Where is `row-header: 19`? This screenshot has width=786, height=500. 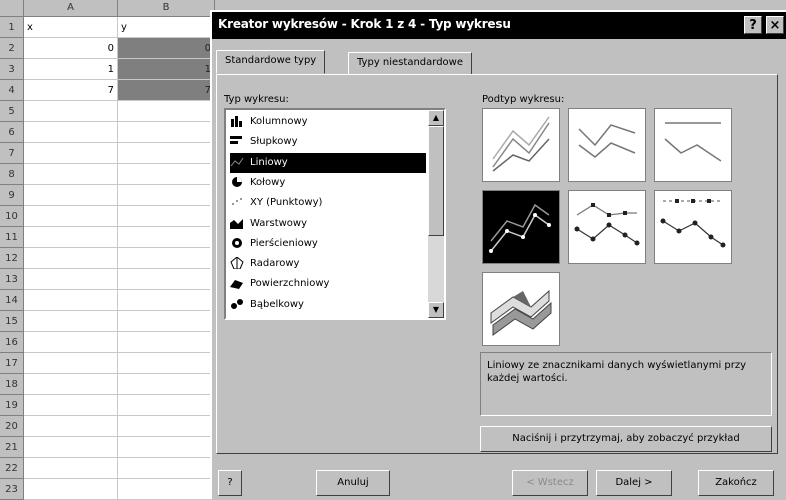
row-header: 19 is located at coordinates (12, 405).